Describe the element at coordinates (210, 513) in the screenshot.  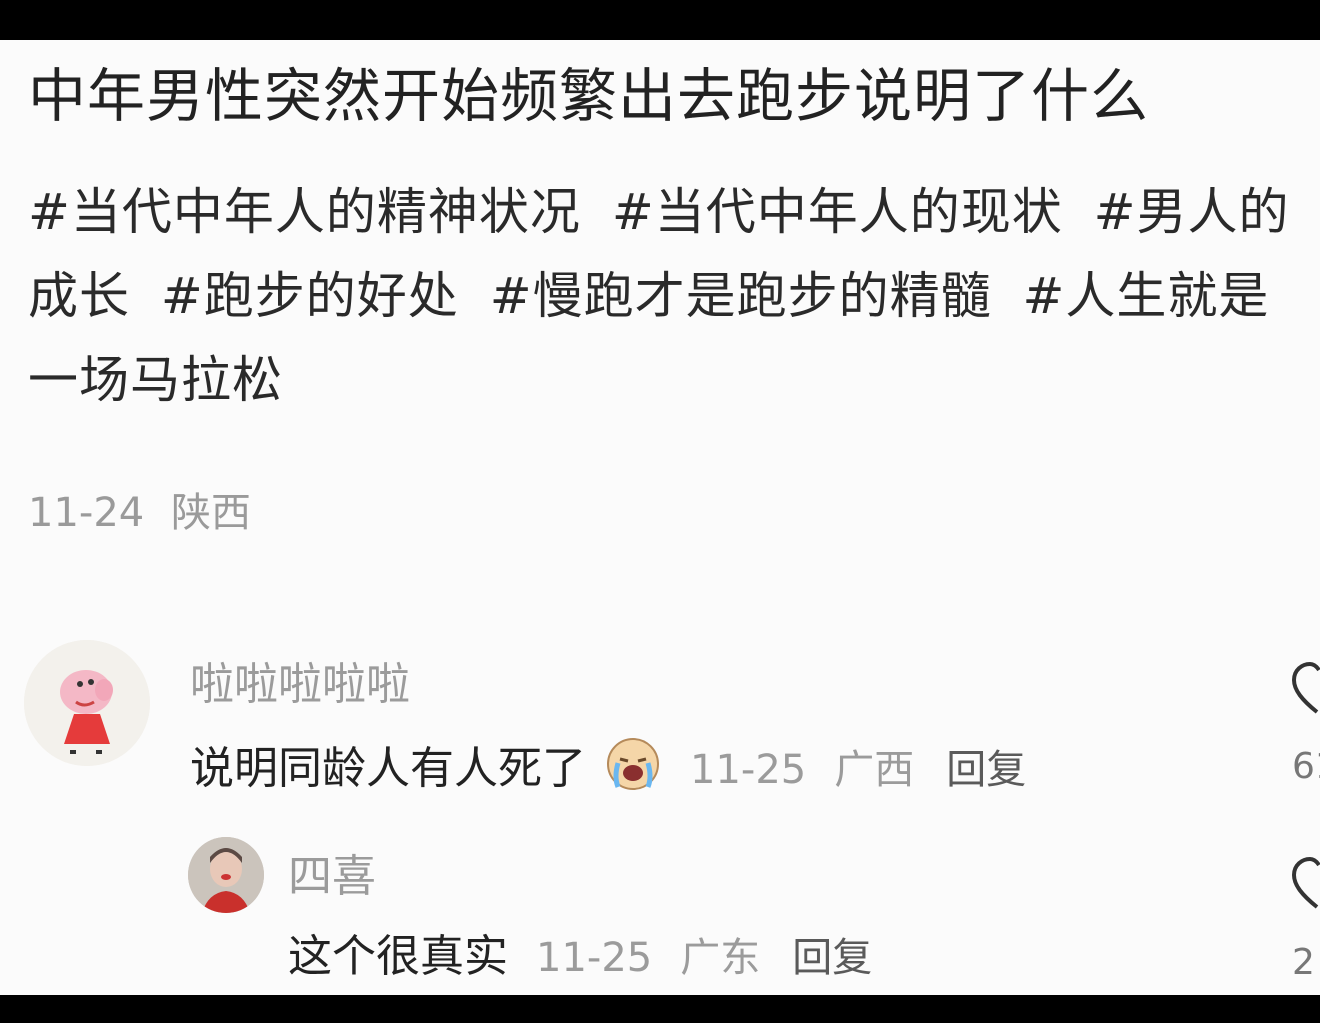
I see `post-location: 陕西` at that location.